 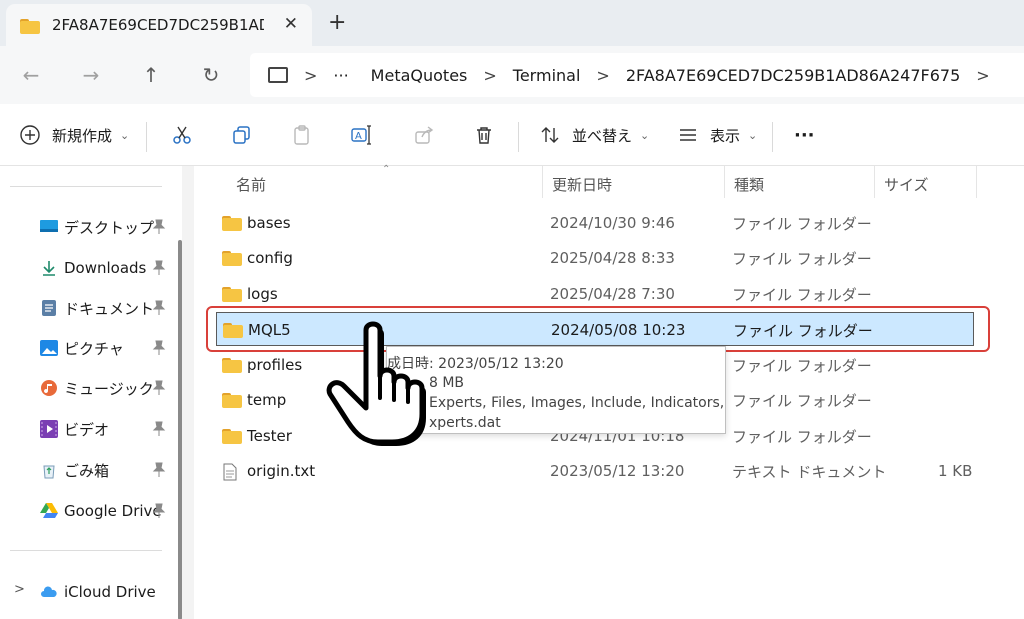 What do you see at coordinates (358, 136) in the screenshot?
I see `svg-text: A` at bounding box center [358, 136].